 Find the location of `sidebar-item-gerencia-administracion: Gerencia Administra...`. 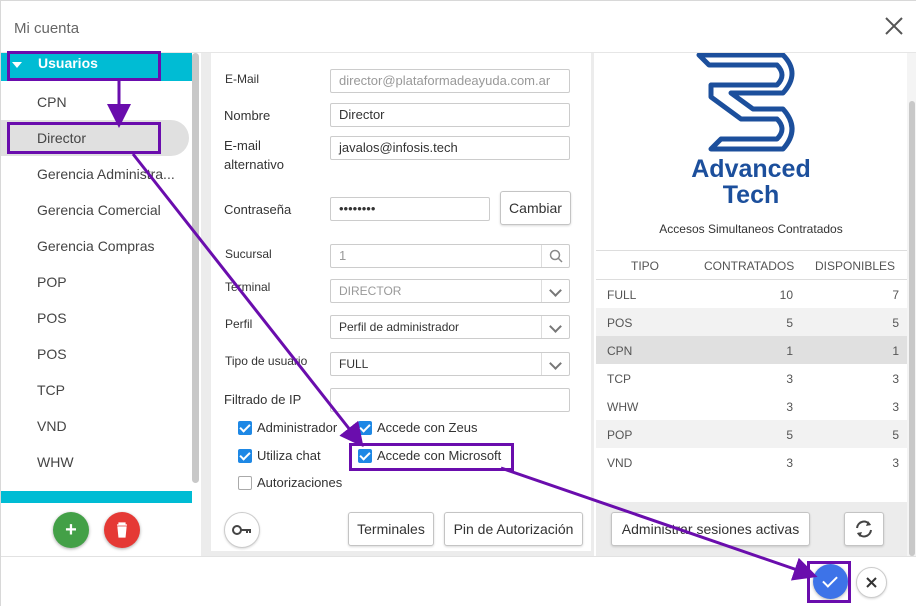

sidebar-item-gerencia-administracion: Gerencia Administra... is located at coordinates (96, 174).